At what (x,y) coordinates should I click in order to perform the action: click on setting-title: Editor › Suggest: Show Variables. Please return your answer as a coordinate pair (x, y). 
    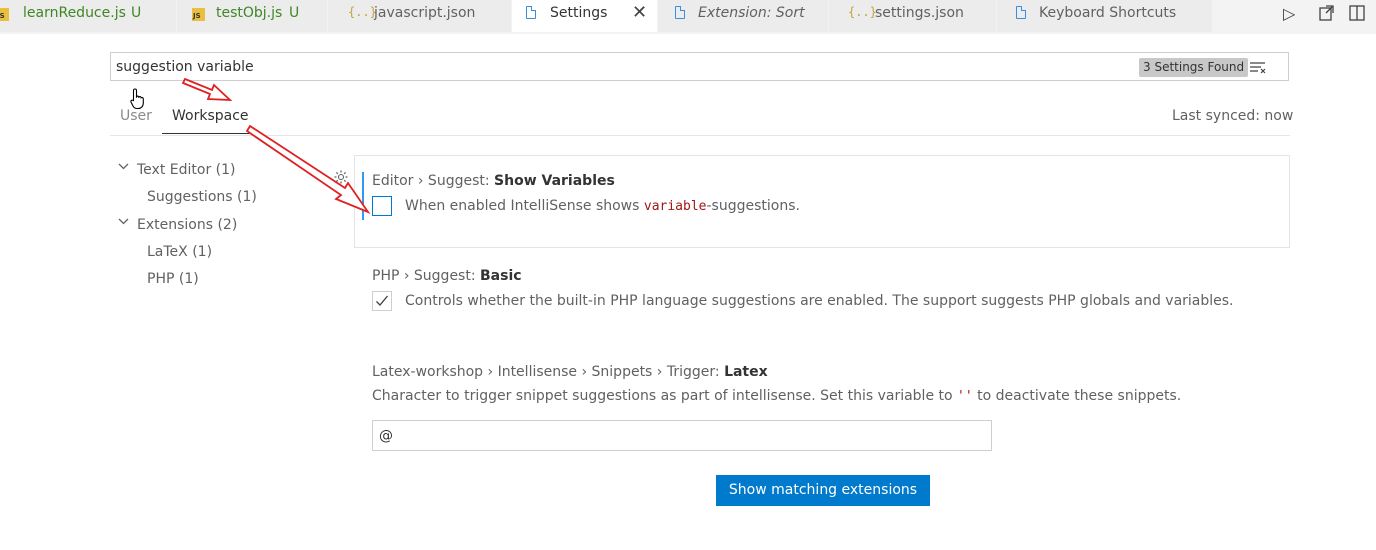
    Looking at the image, I should click on (493, 181).